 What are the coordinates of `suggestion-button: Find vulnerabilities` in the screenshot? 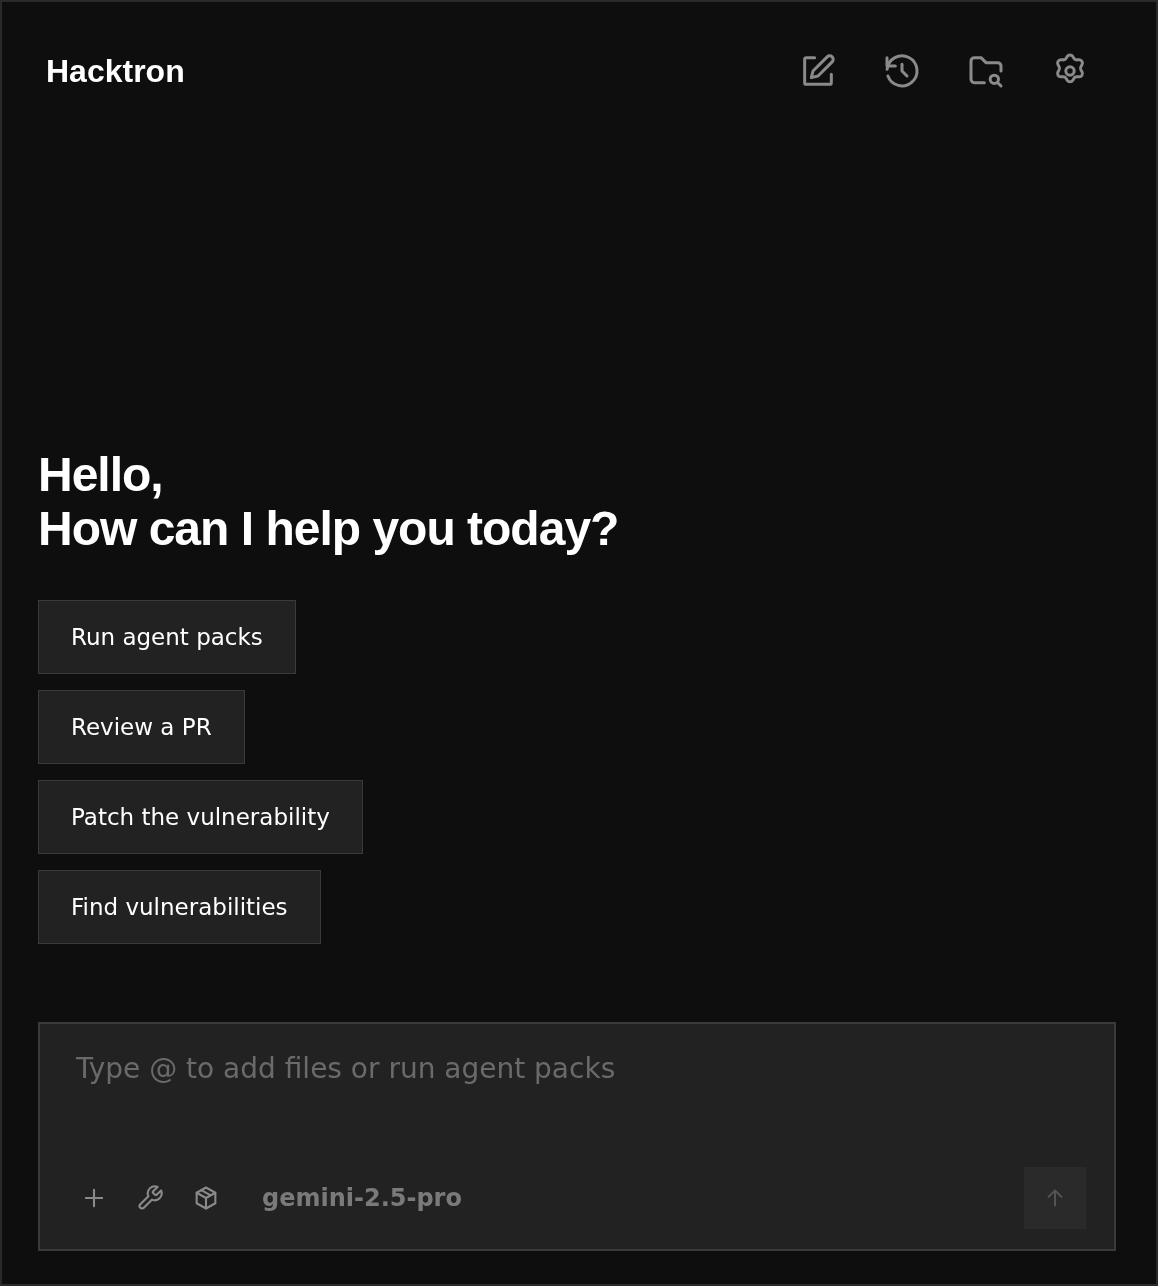 It's located at (179, 907).